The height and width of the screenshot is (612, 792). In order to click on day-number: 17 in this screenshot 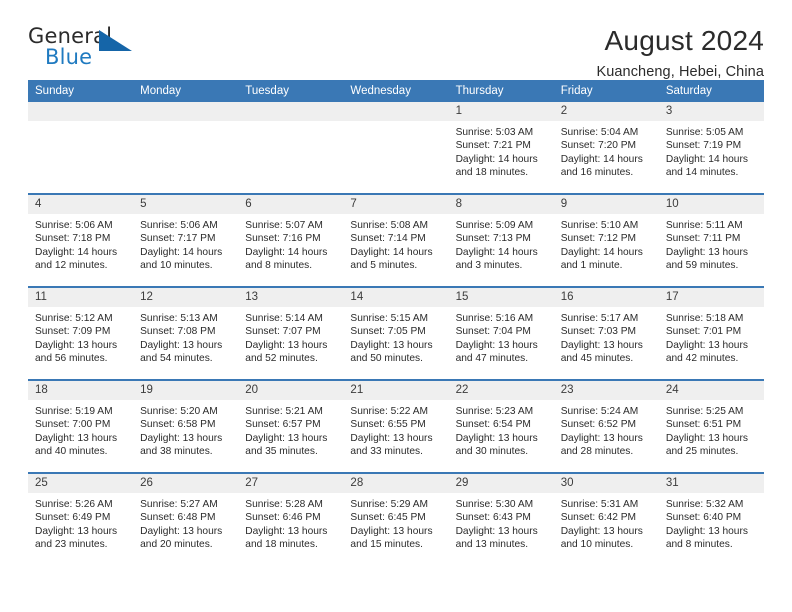, I will do `click(711, 297)`.